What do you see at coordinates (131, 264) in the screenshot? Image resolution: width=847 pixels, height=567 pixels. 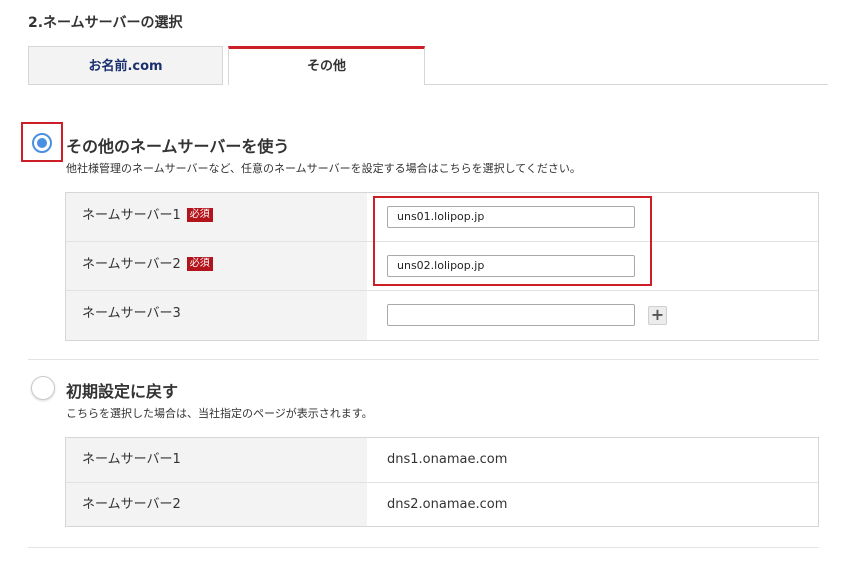 I see `nameserver-label-text: ネームサーバー2` at bounding box center [131, 264].